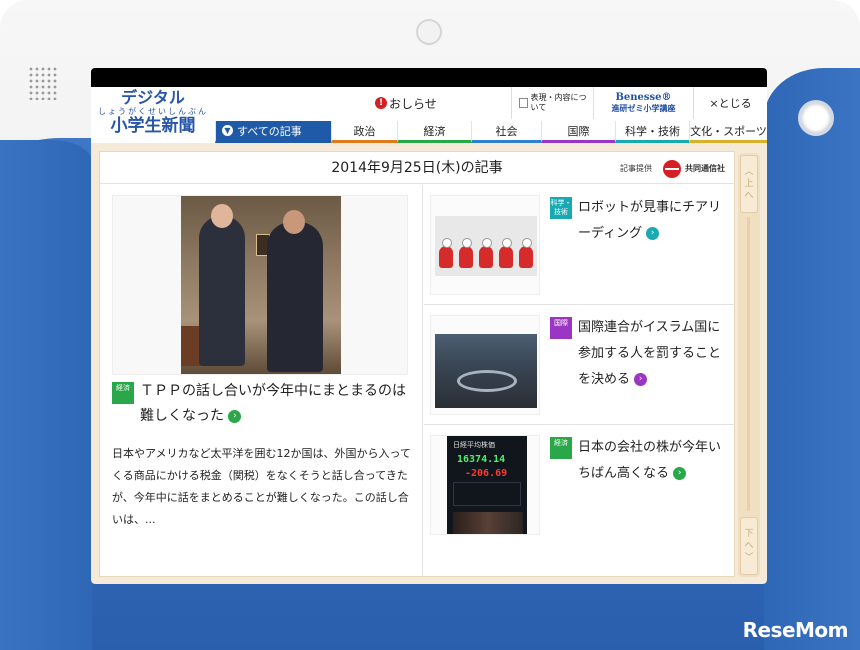 The width and height of the screenshot is (860, 650). What do you see at coordinates (749, 172) in the screenshot?
I see `chevron-up-icon: ︿` at bounding box center [749, 172].